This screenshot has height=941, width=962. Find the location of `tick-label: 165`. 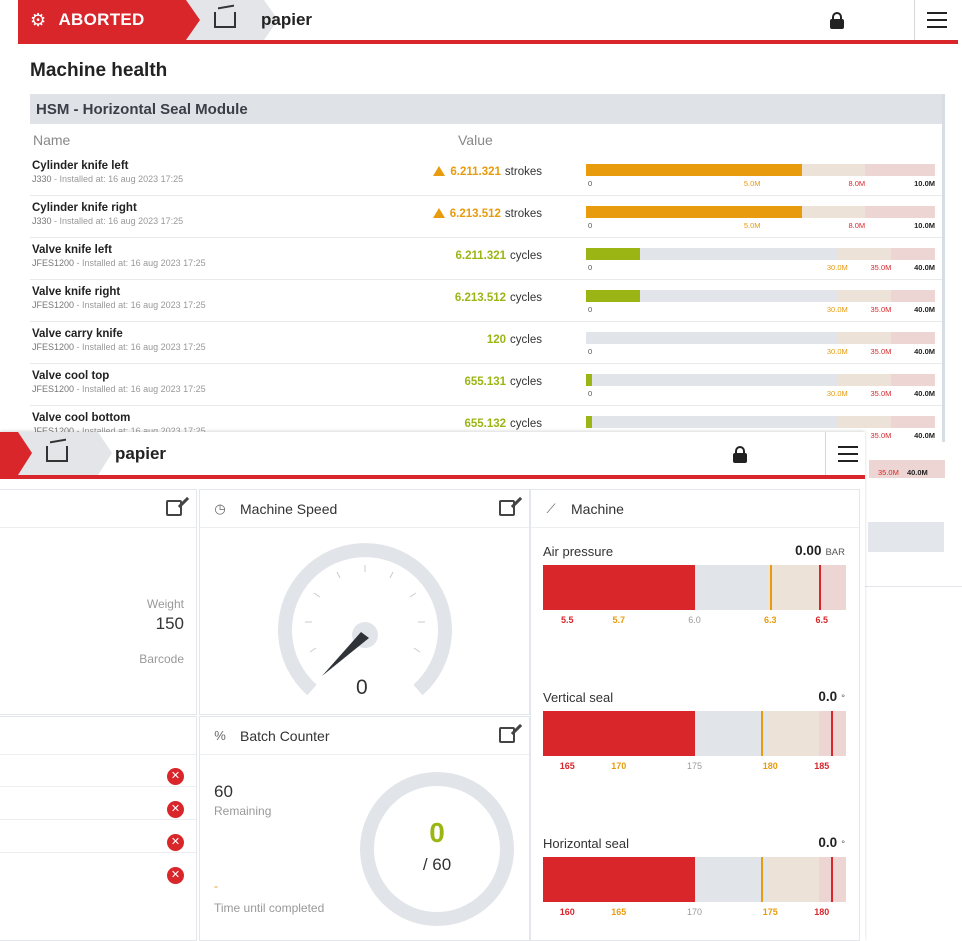

tick-label: 165 is located at coordinates (619, 912).